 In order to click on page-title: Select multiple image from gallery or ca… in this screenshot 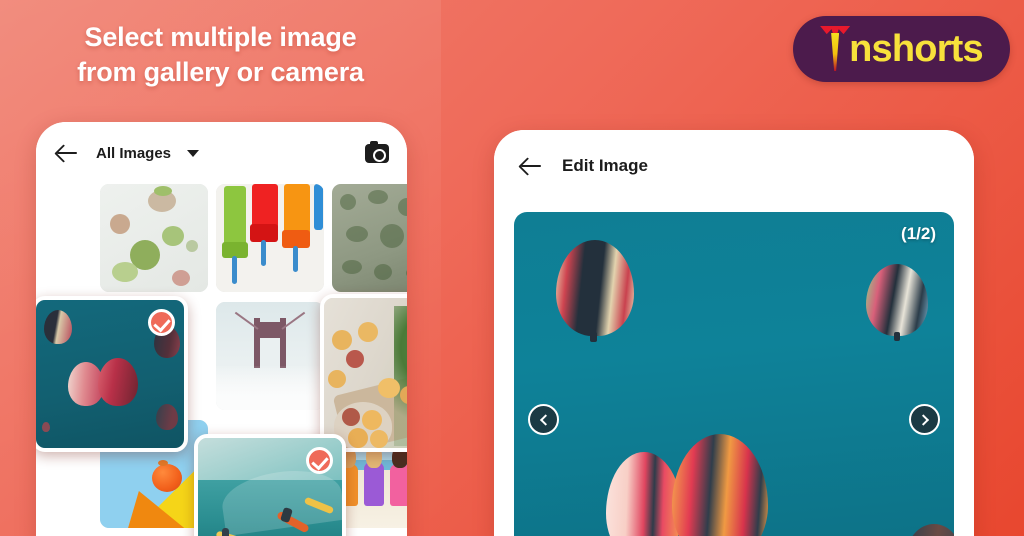, I will do `click(220, 54)`.